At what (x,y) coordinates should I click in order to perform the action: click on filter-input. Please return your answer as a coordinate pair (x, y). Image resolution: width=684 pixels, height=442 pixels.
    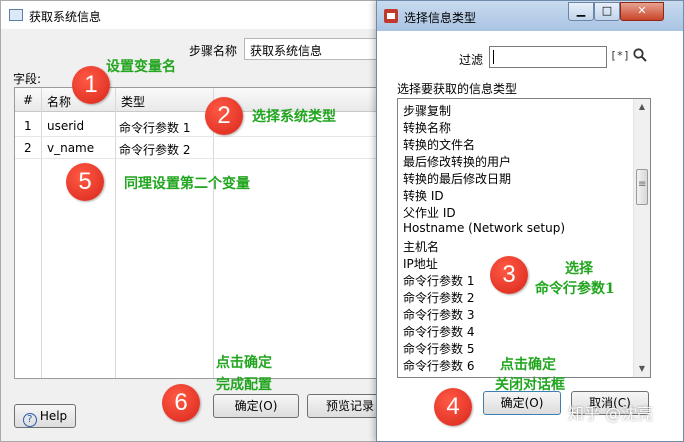
    Looking at the image, I should click on (548, 57).